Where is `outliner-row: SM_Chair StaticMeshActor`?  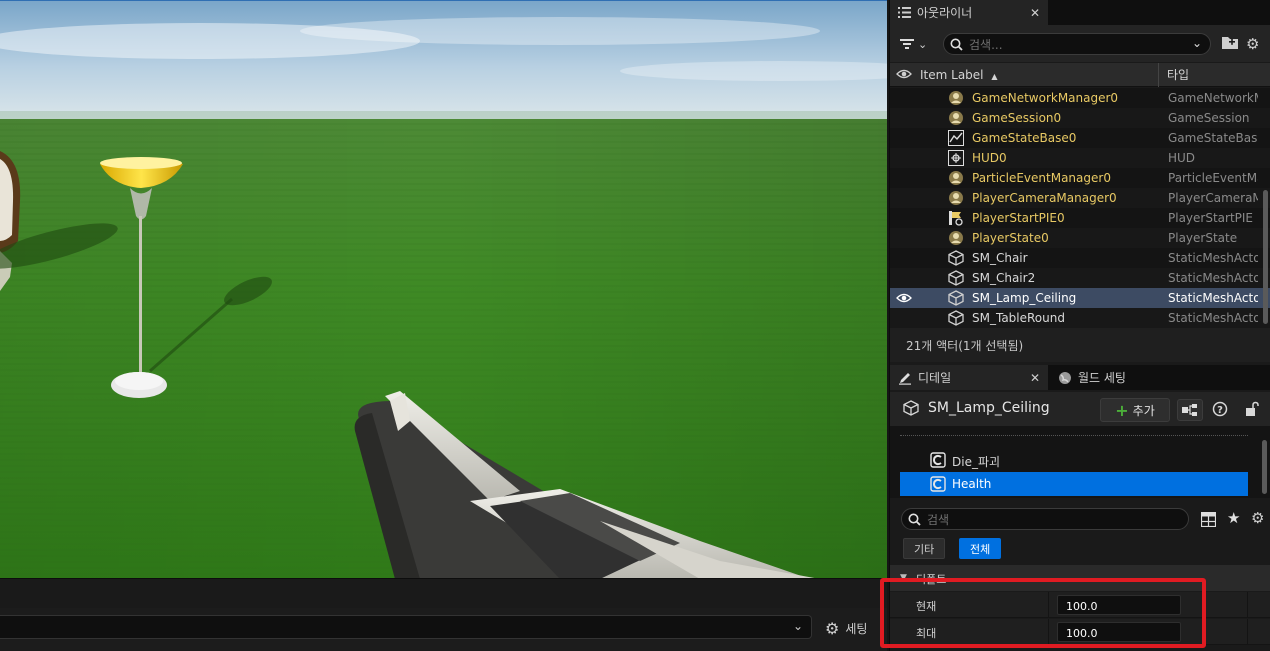
outliner-row: SM_Chair StaticMeshActor is located at coordinates (1080, 258).